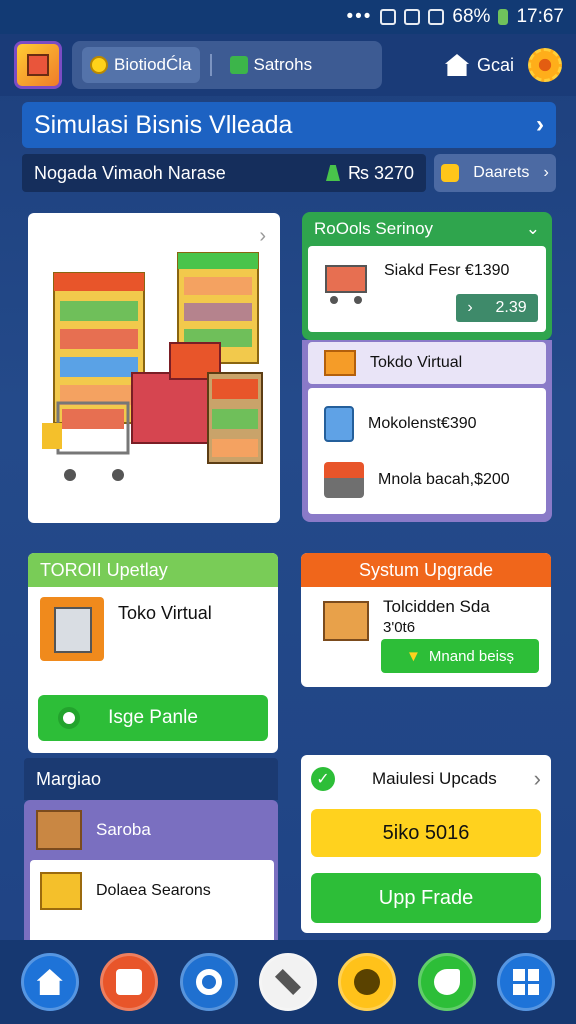  I want to click on top-tabs: BiotiodĆla Satrohs, so click(227, 65).